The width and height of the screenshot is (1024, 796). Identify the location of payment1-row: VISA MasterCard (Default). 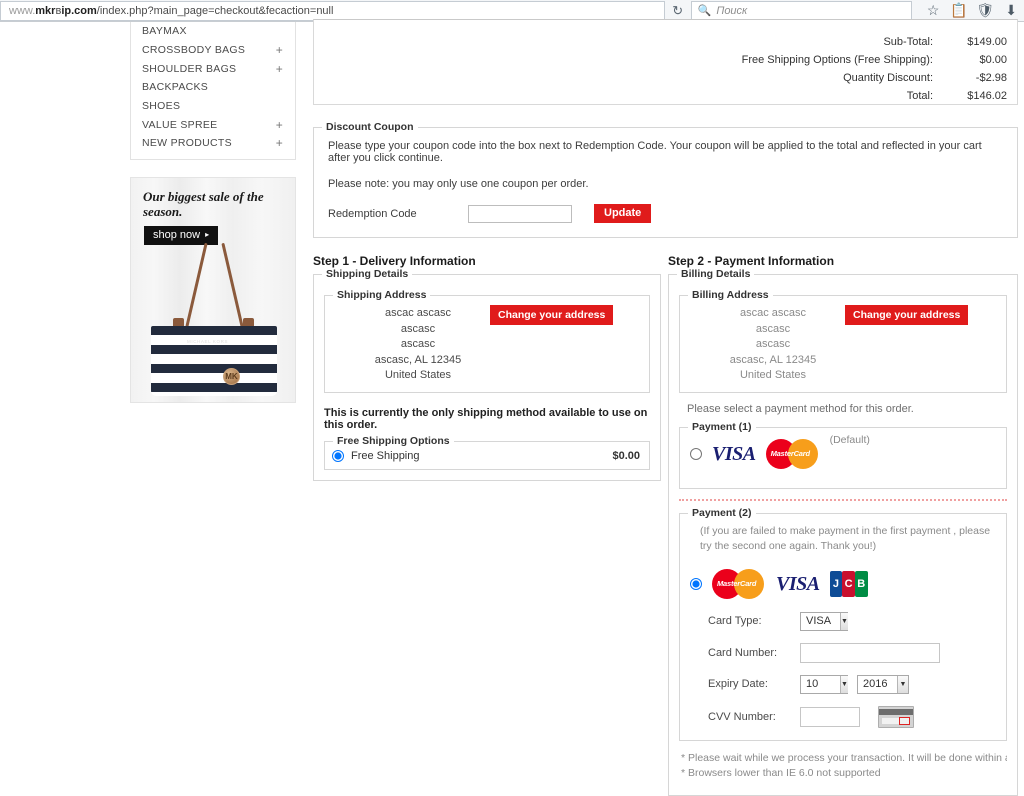
(843, 452).